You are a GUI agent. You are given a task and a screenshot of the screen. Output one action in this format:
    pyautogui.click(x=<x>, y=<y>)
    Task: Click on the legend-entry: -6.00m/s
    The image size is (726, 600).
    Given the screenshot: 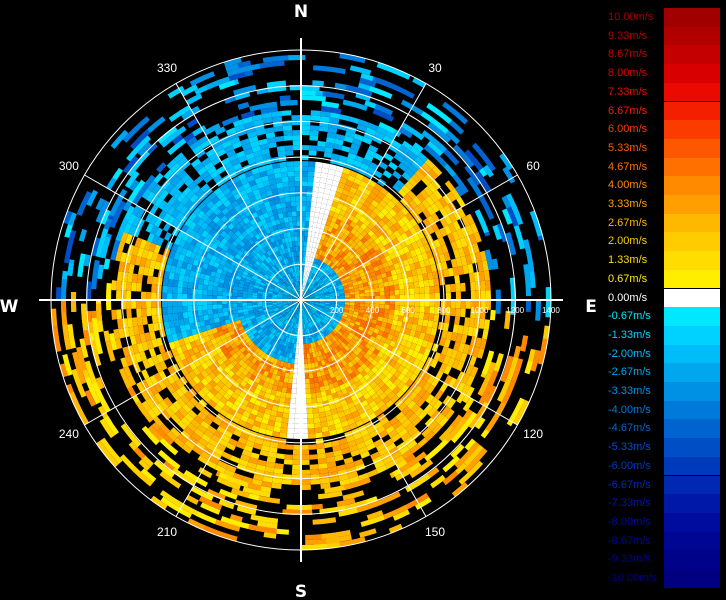 What is the action you would take?
    pyautogui.click(x=665, y=466)
    